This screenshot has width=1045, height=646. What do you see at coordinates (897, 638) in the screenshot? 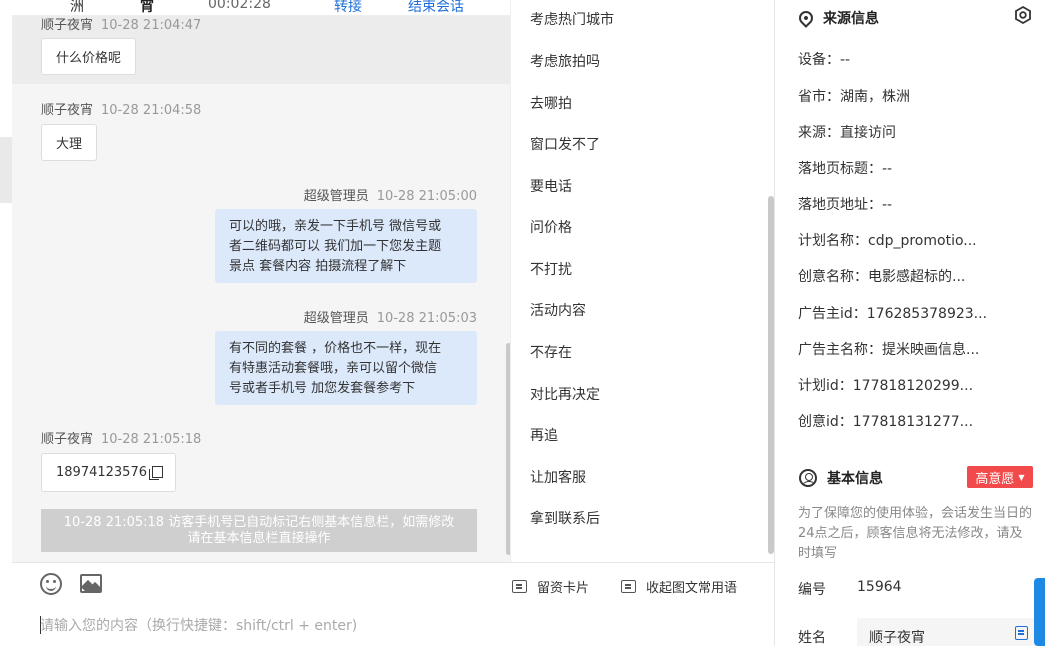
I see `name-value: 顺子夜宵` at bounding box center [897, 638].